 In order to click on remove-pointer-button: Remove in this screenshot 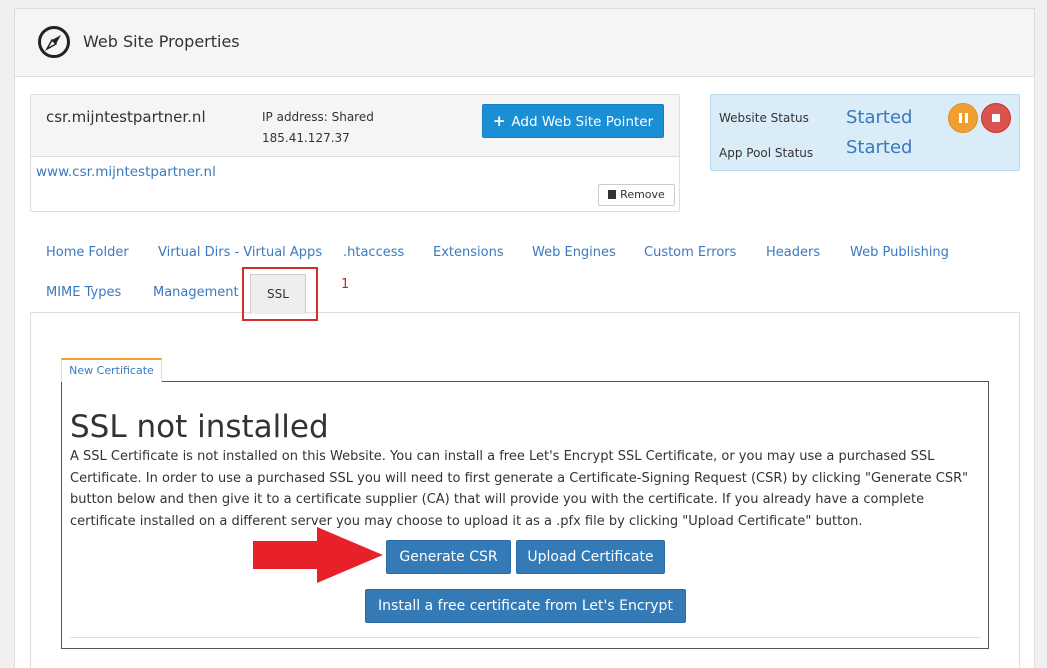, I will do `click(636, 195)`.